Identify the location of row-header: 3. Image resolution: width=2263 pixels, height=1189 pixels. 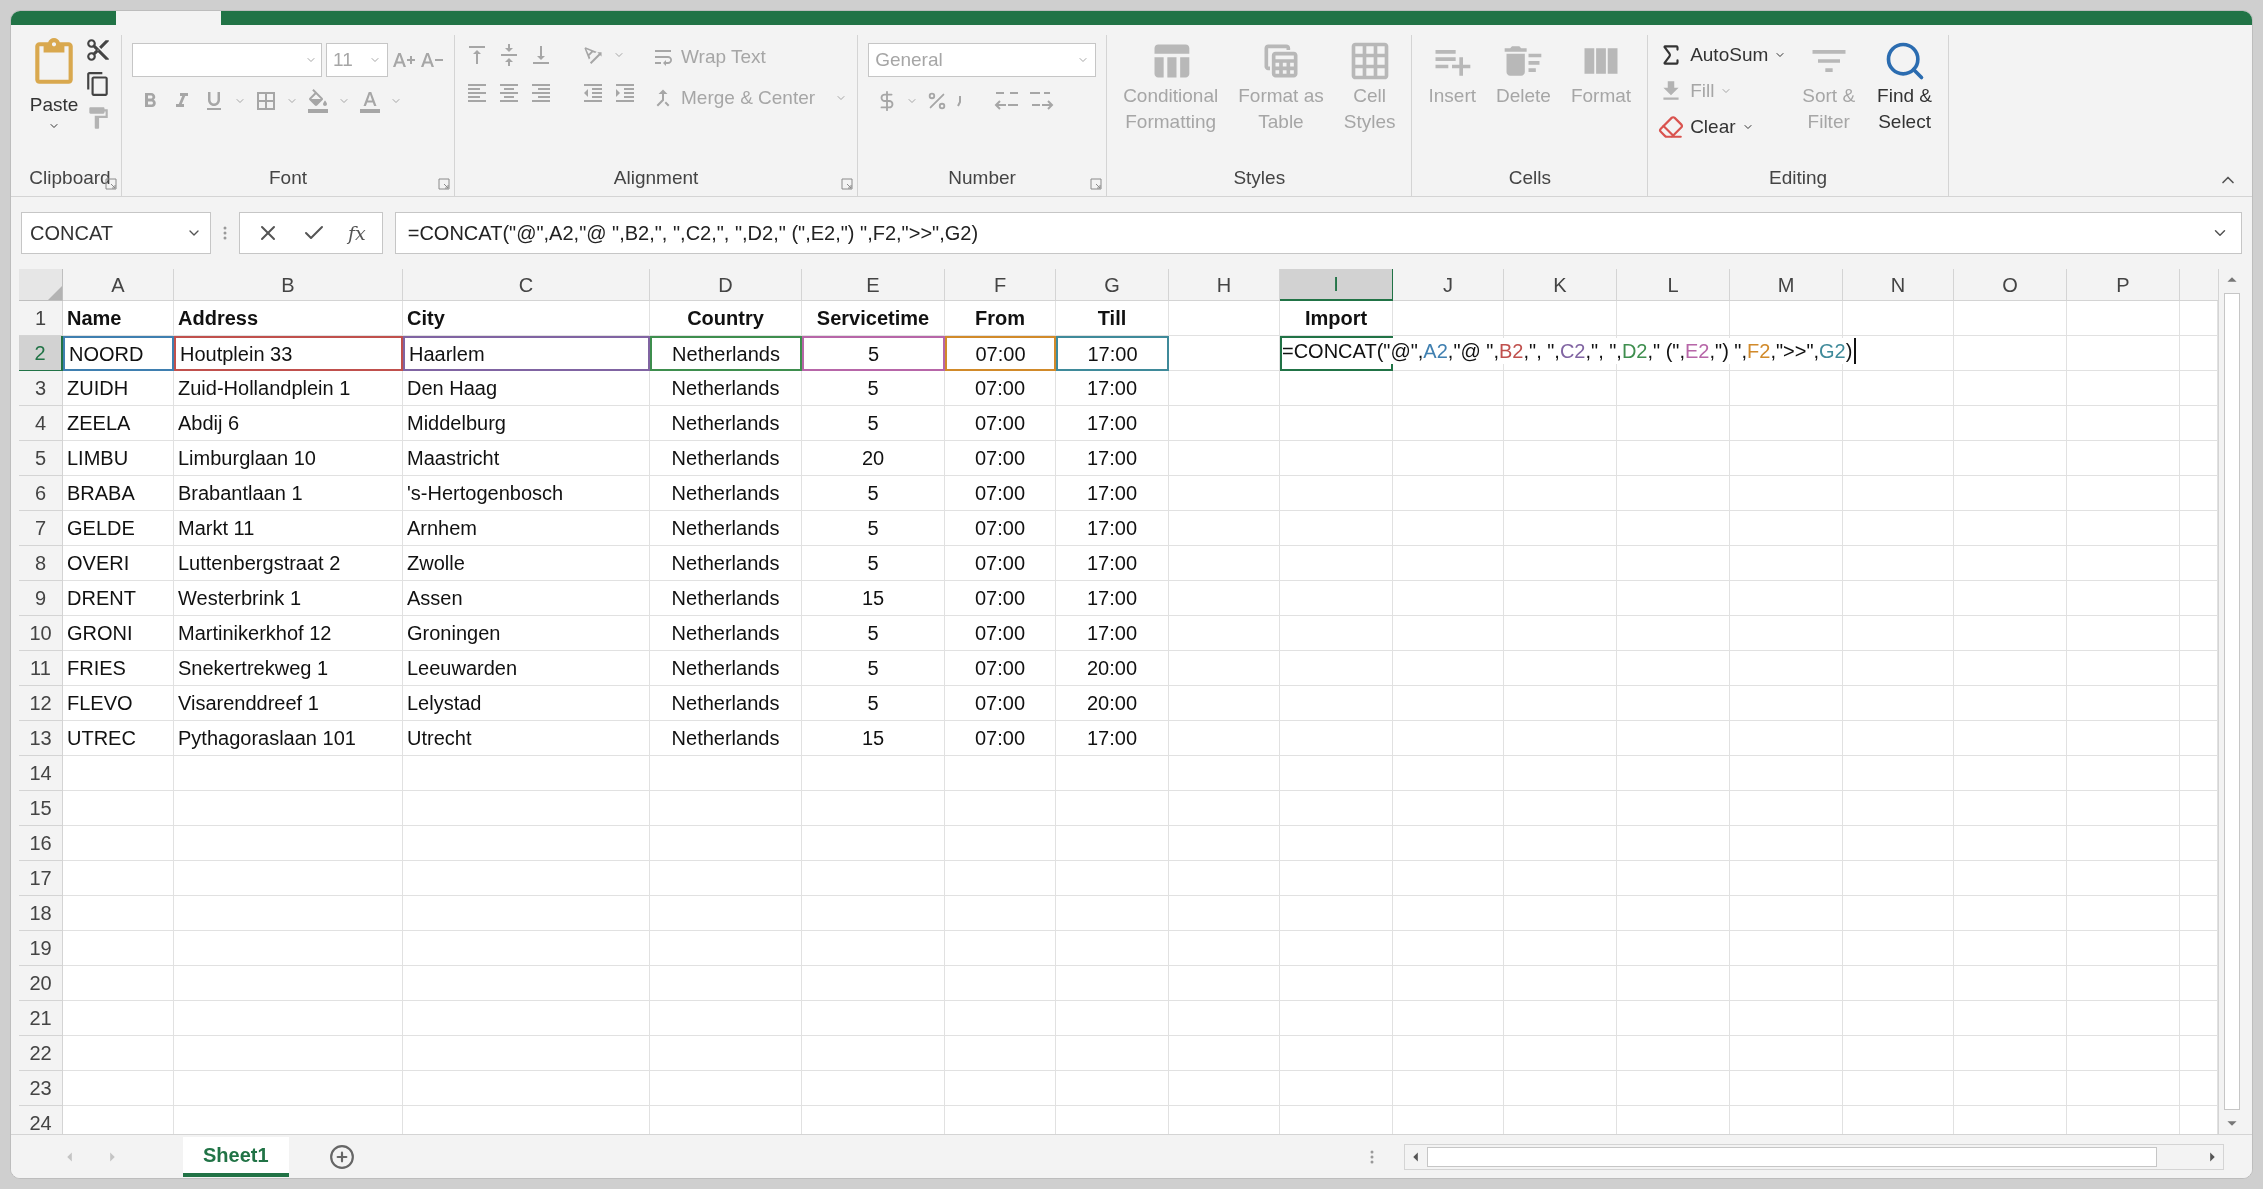
(41, 388).